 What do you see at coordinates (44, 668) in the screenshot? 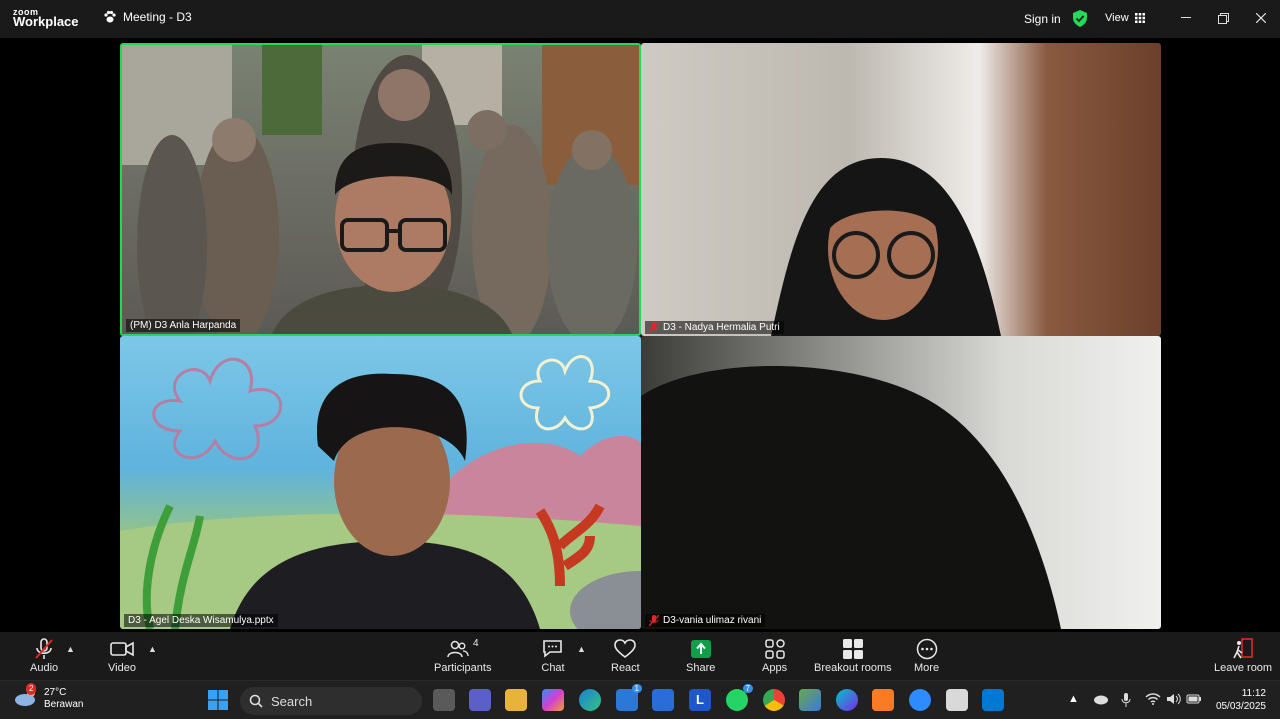
I see `audio-label: Audio` at bounding box center [44, 668].